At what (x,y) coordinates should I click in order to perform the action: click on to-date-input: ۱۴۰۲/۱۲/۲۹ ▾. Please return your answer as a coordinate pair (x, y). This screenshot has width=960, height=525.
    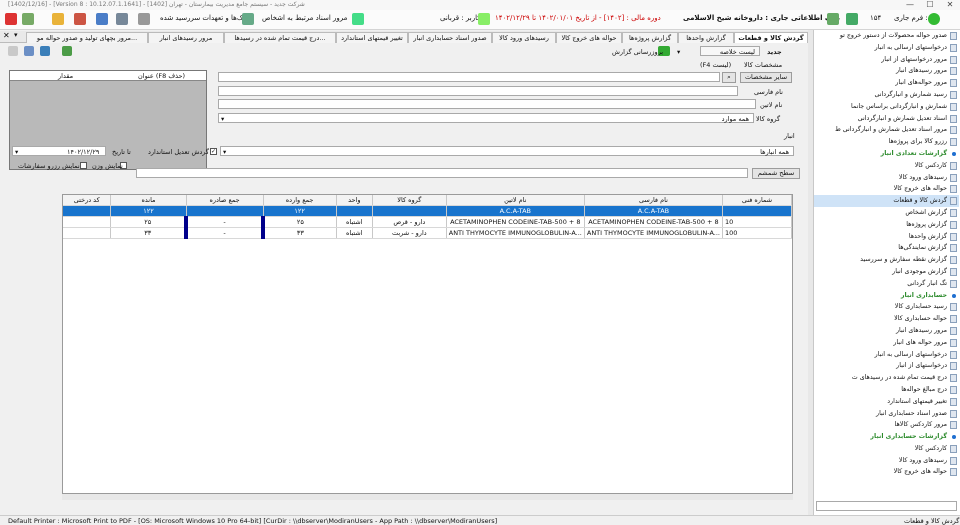
    Looking at the image, I should click on (59, 151).